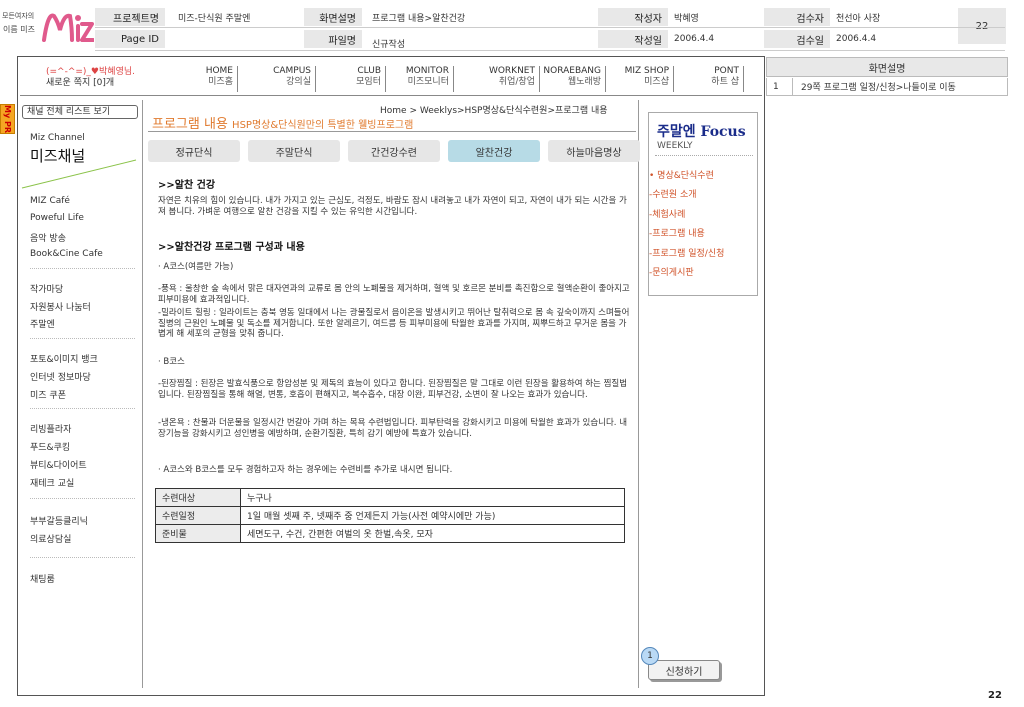 The height and width of the screenshot is (707, 1024). I want to click on channel-subtitle: Miz Channel, so click(57, 138).